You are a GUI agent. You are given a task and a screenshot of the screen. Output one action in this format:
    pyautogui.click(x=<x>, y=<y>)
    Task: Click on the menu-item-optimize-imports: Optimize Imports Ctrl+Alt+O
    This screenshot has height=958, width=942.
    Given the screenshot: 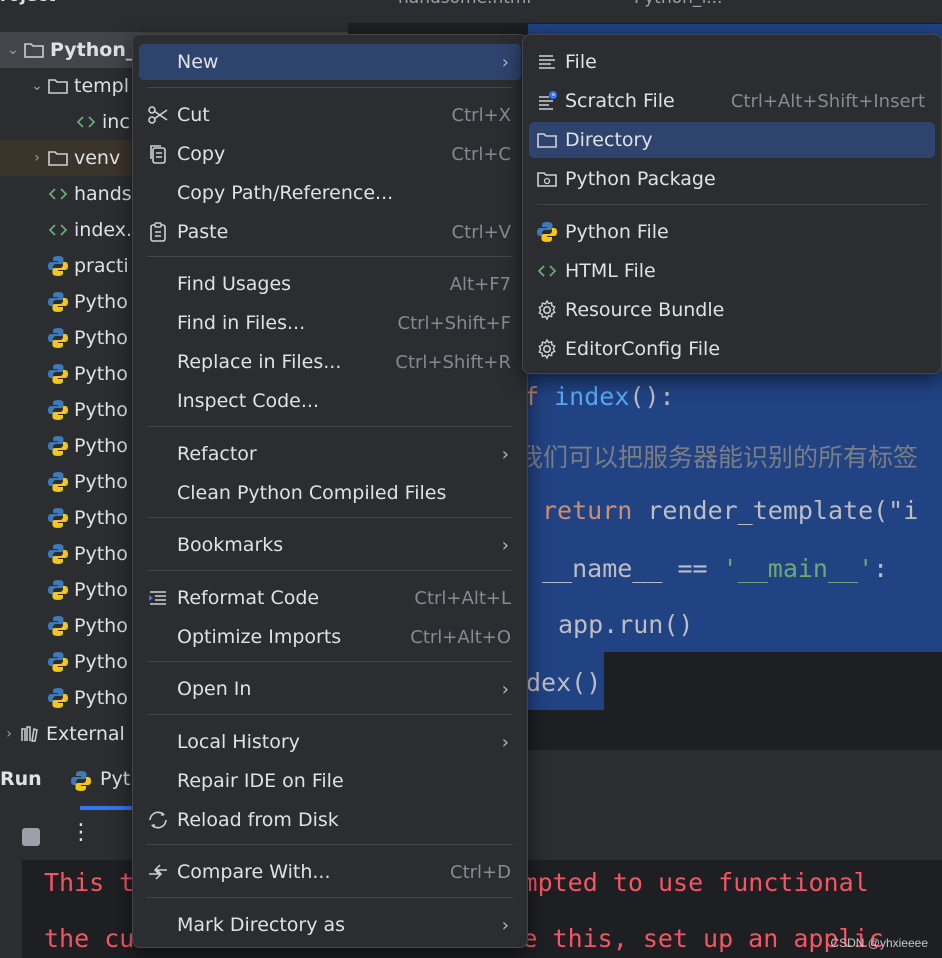 What is the action you would take?
    pyautogui.click(x=330, y=637)
    